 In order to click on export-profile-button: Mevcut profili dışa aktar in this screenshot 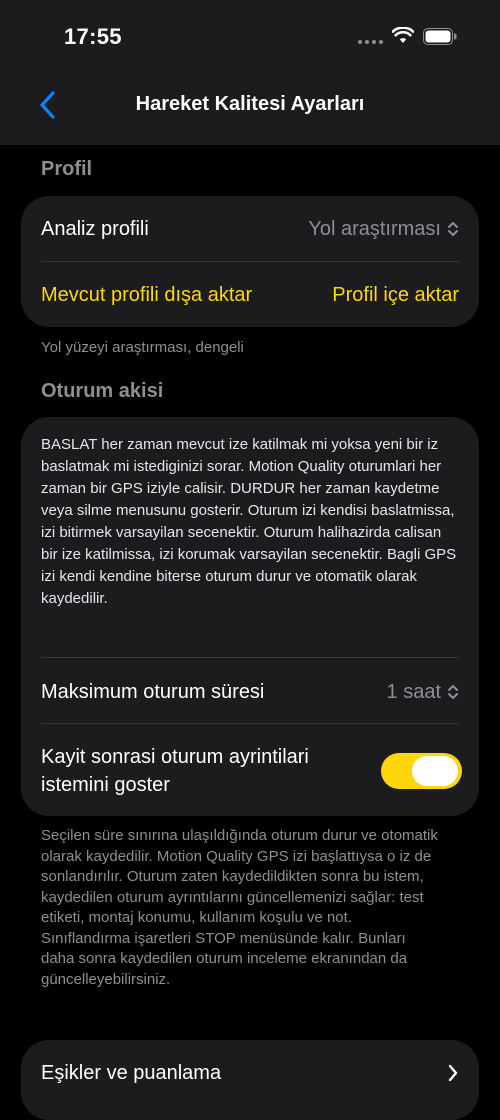, I will do `click(146, 295)`.